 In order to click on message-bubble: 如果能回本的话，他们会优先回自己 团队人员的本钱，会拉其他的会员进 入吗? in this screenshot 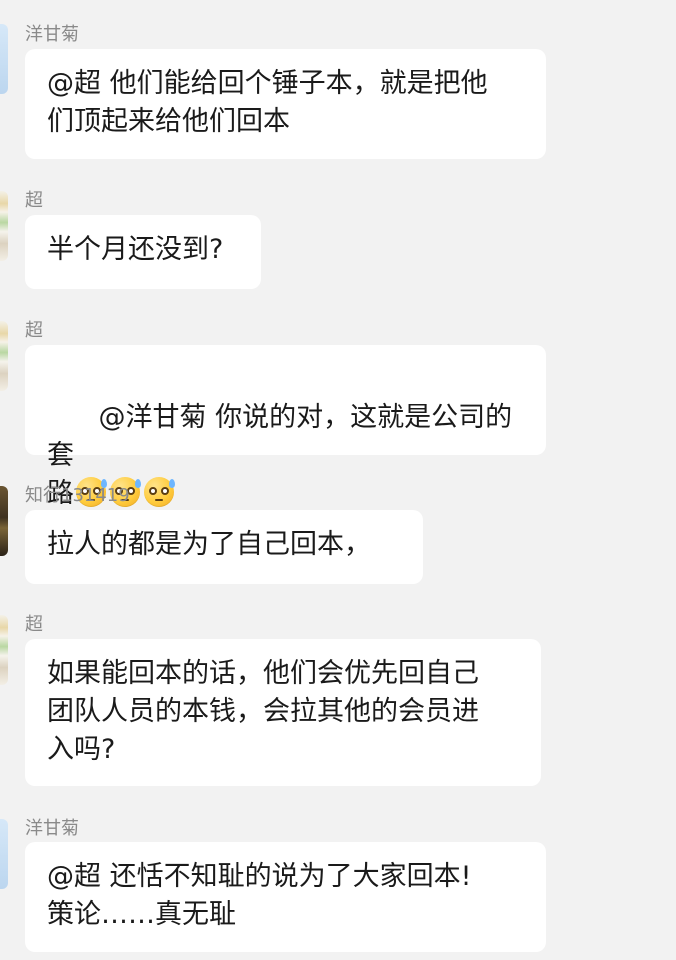, I will do `click(283, 712)`.